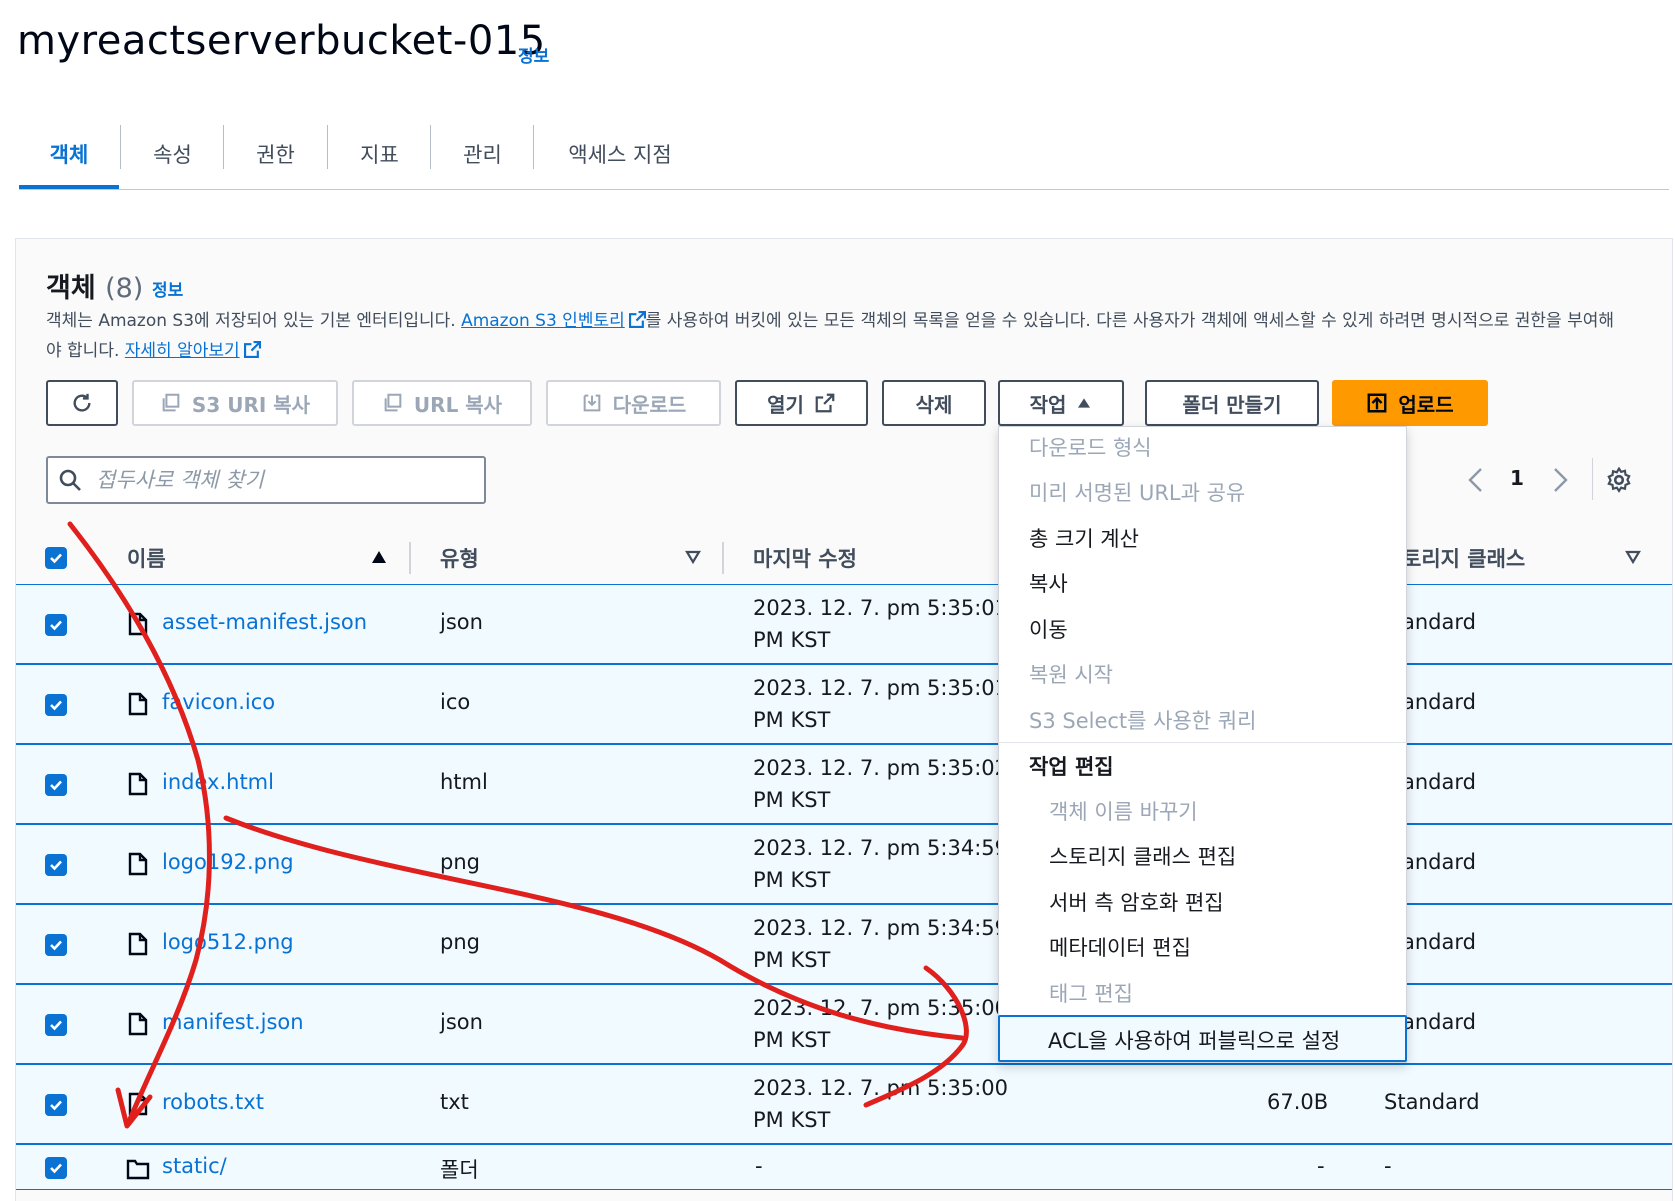  Describe the element at coordinates (218, 782) in the screenshot. I see `object-name-link: index.html` at that location.